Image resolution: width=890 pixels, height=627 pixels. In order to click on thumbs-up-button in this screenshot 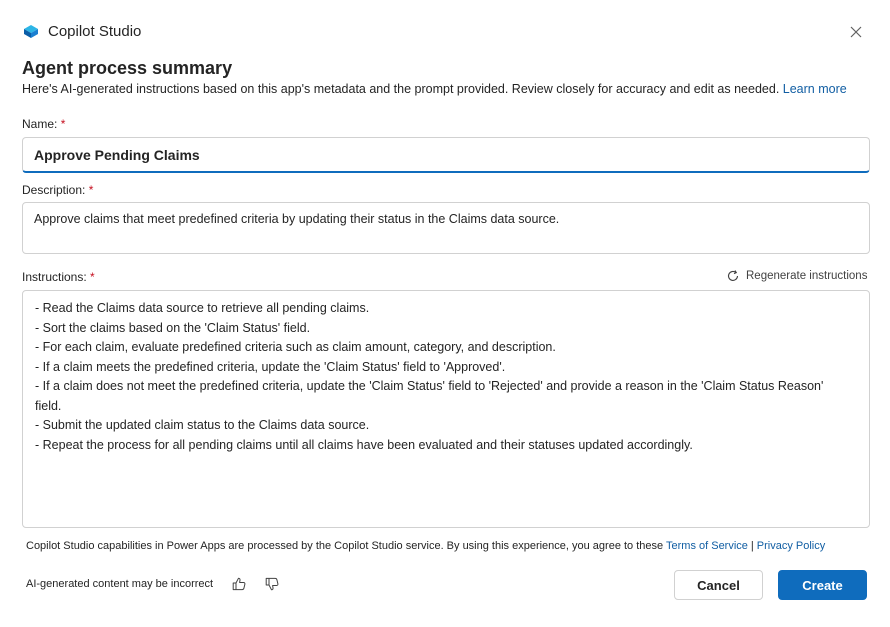, I will do `click(239, 584)`.